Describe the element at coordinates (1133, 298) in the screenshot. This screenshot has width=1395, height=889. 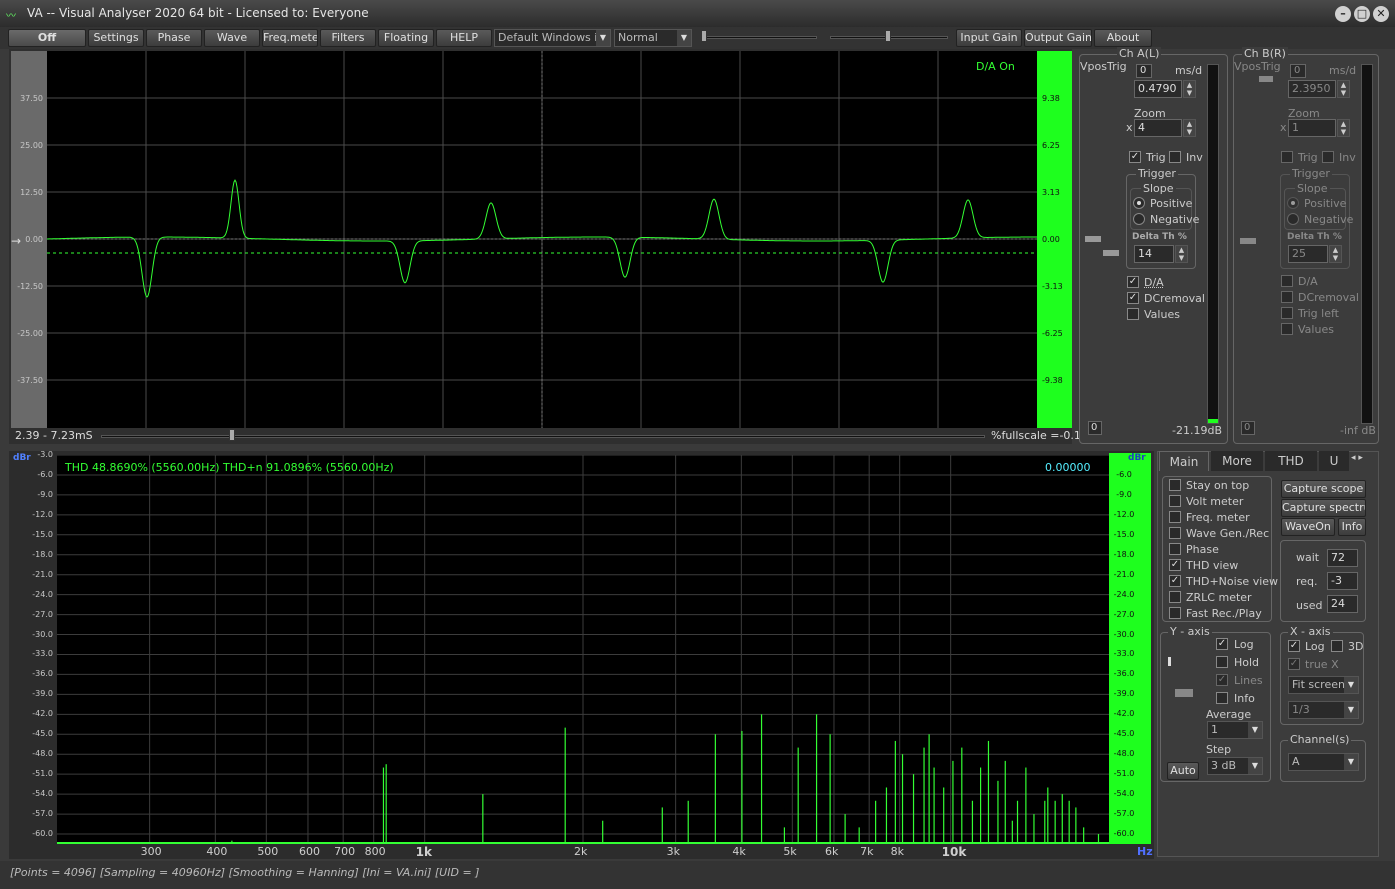
I see `cha-dcremoval-checkbox: ✓` at that location.